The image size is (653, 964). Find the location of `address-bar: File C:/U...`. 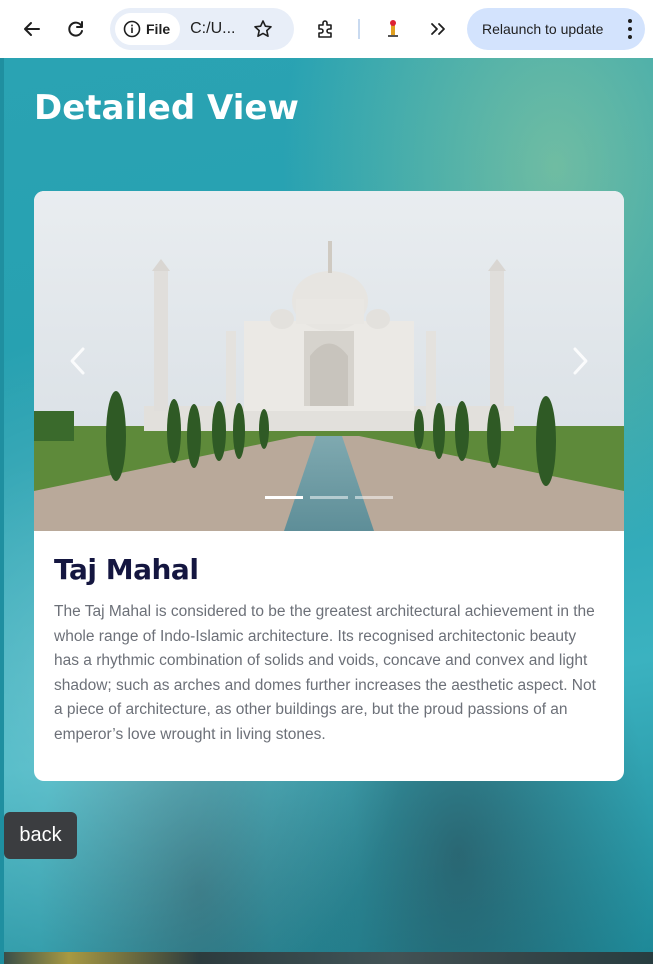

address-bar: File C:/U... is located at coordinates (202, 29).